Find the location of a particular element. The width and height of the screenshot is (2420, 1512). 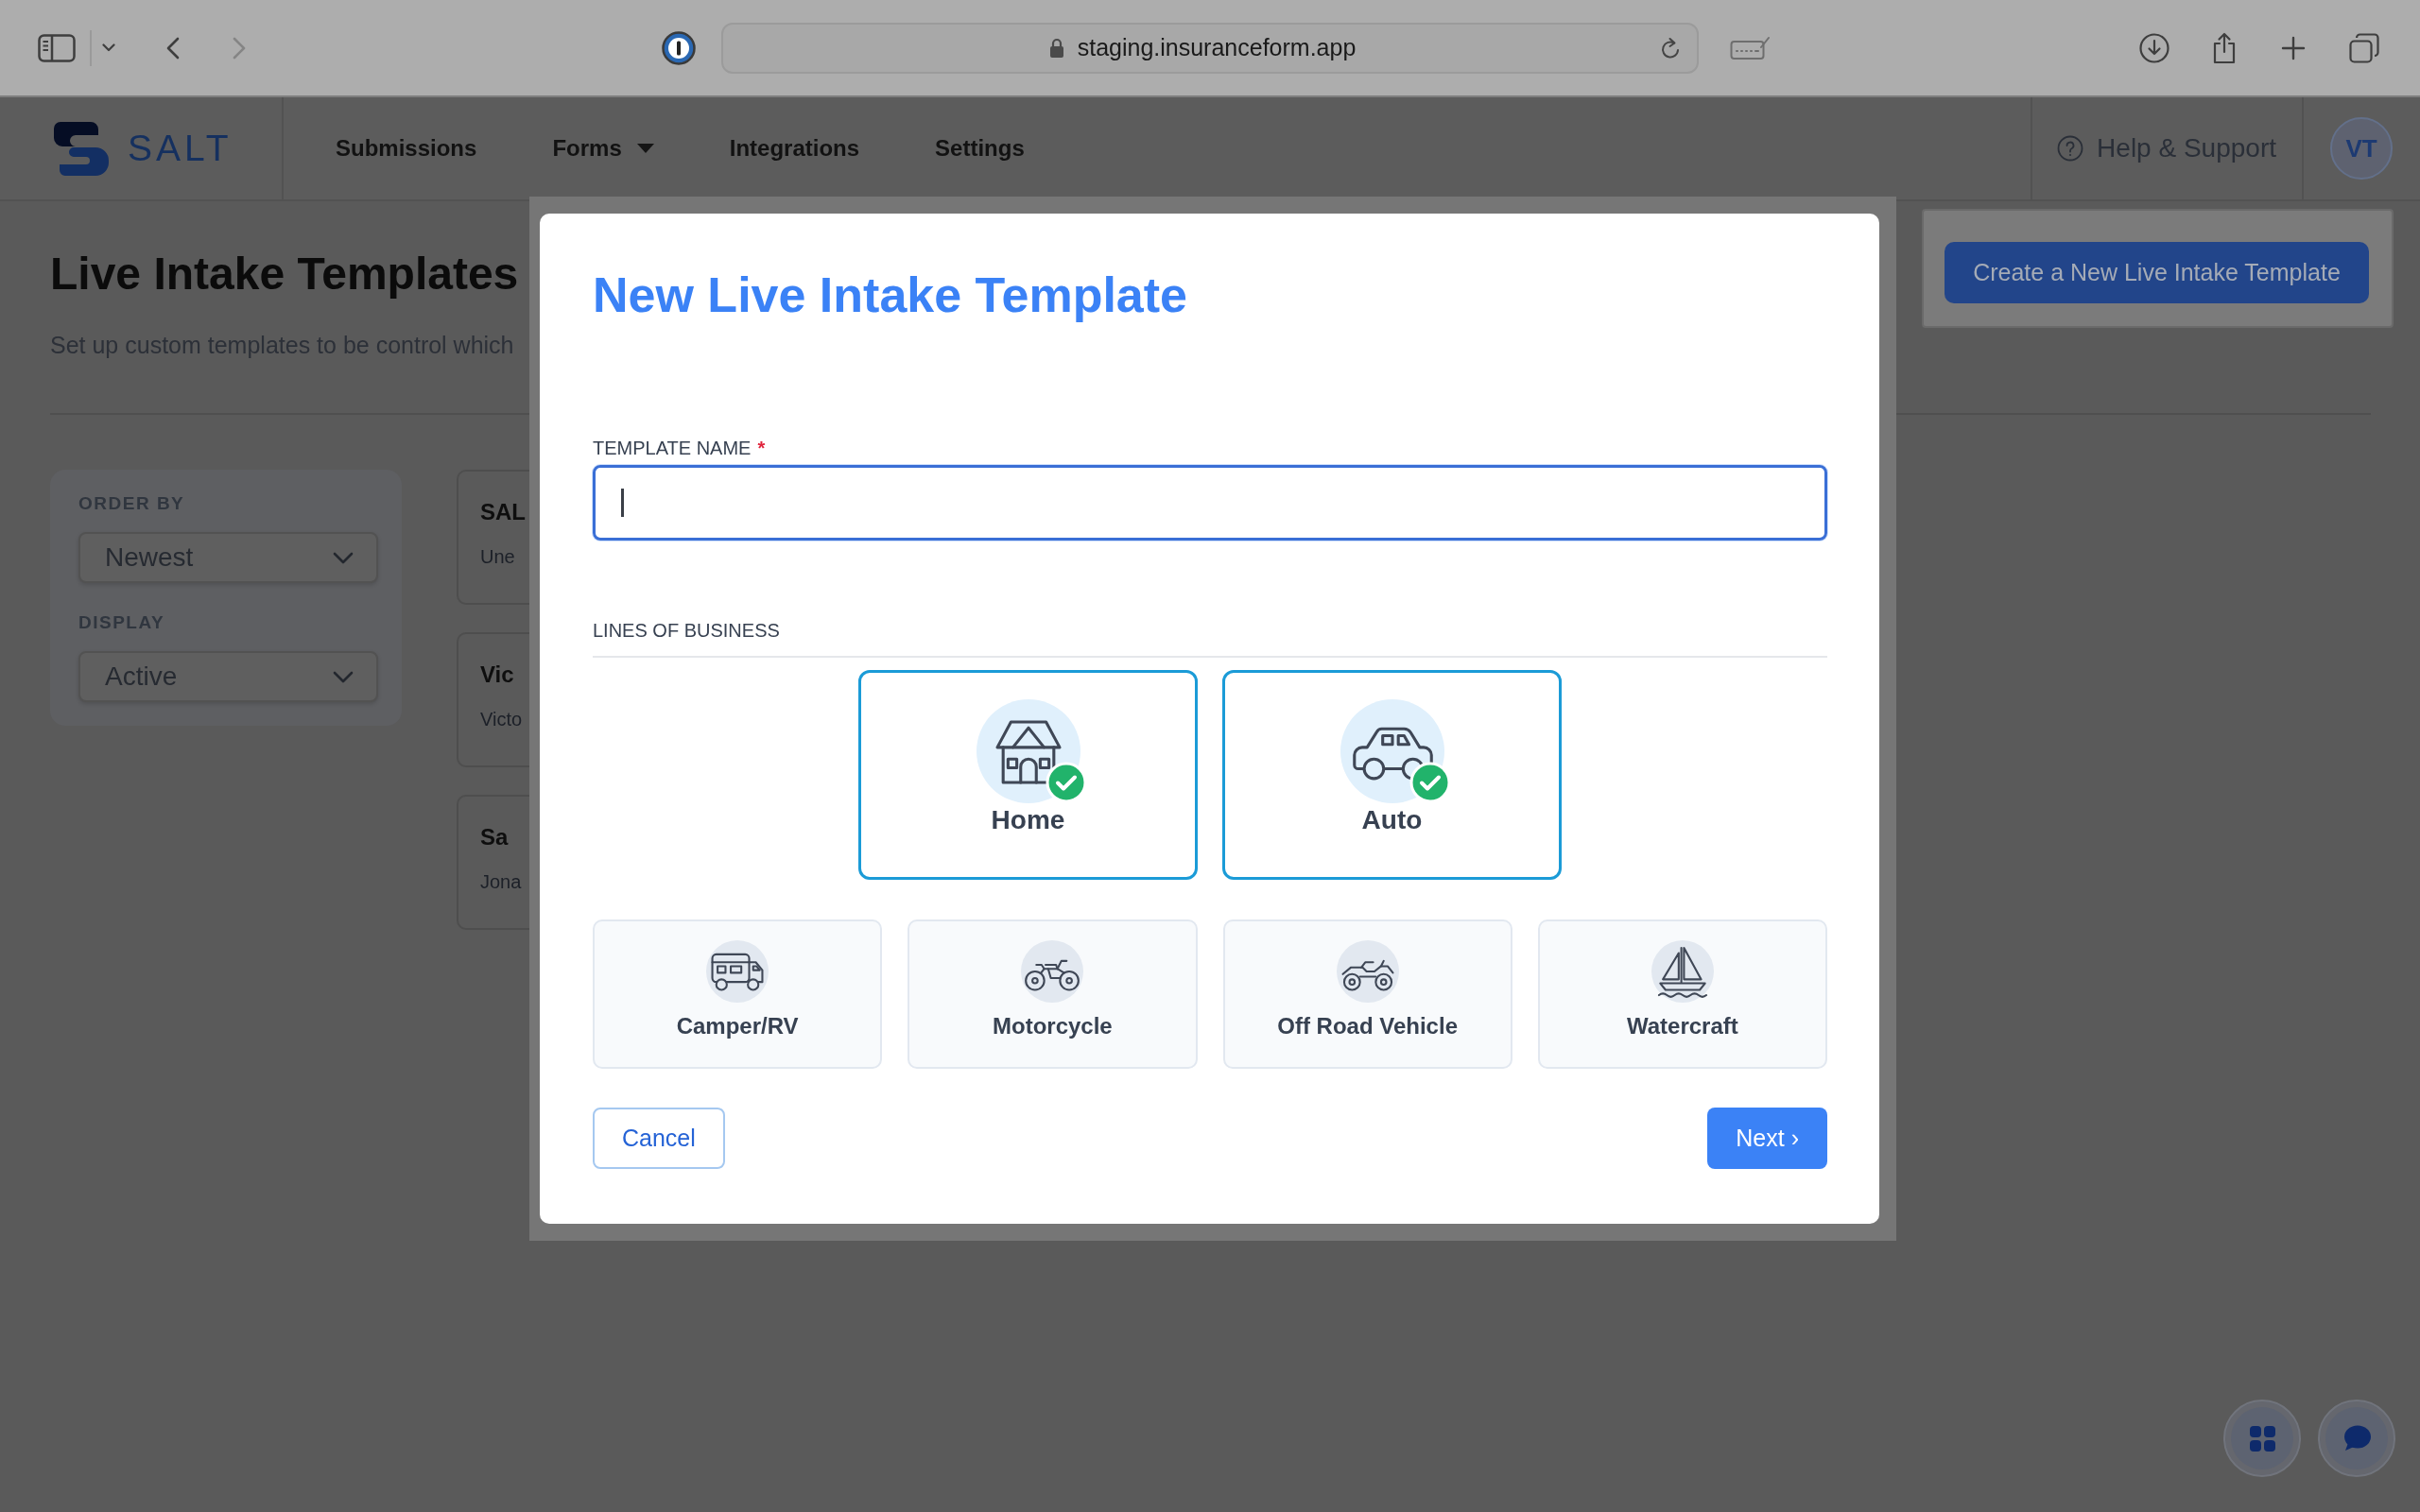

nav-link: Submissions is located at coordinates (407, 148).